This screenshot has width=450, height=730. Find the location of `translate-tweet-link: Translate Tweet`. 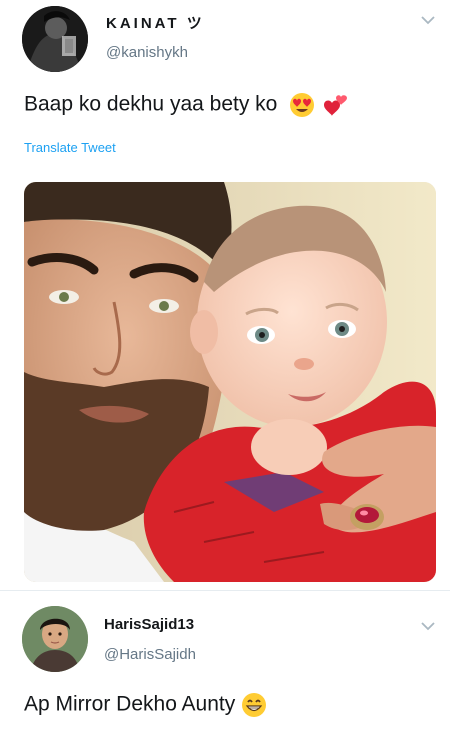

translate-tweet-link: Translate Tweet is located at coordinates (70, 147).